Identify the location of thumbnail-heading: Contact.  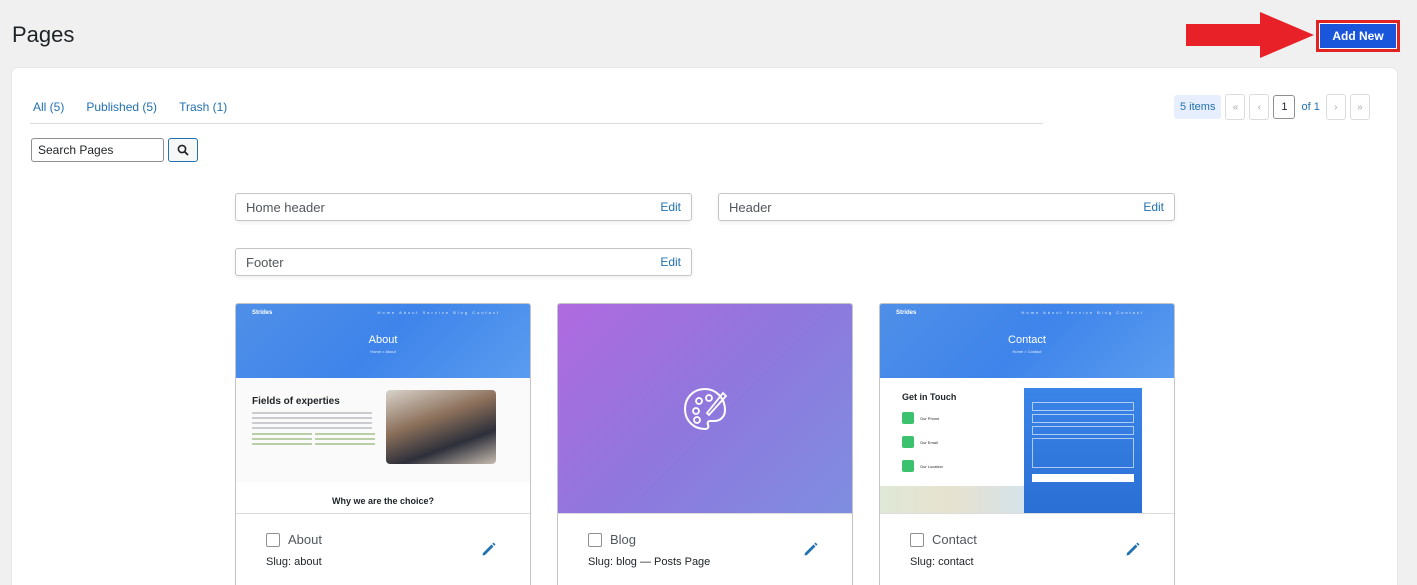
(1027, 340).